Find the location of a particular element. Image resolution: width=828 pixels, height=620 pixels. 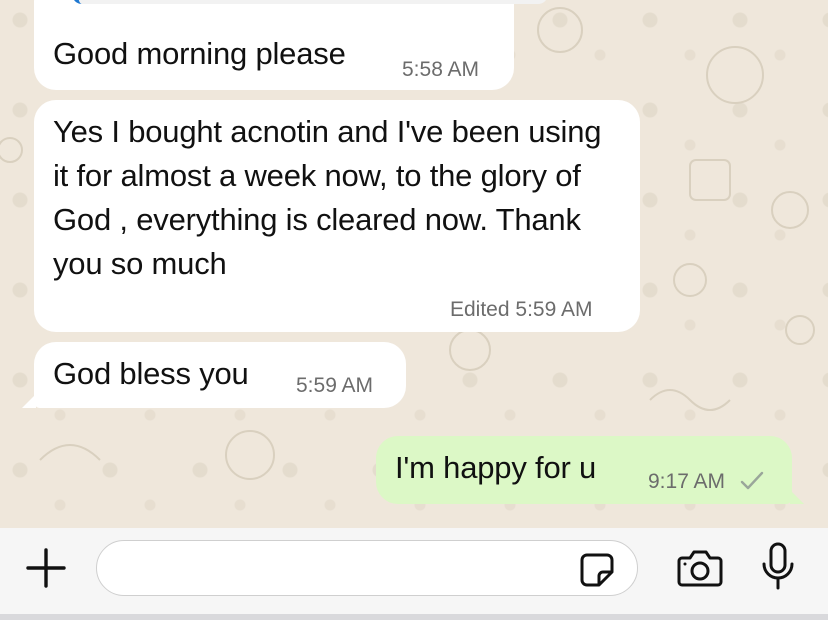

message-time: 5:58 AM is located at coordinates (441, 69).